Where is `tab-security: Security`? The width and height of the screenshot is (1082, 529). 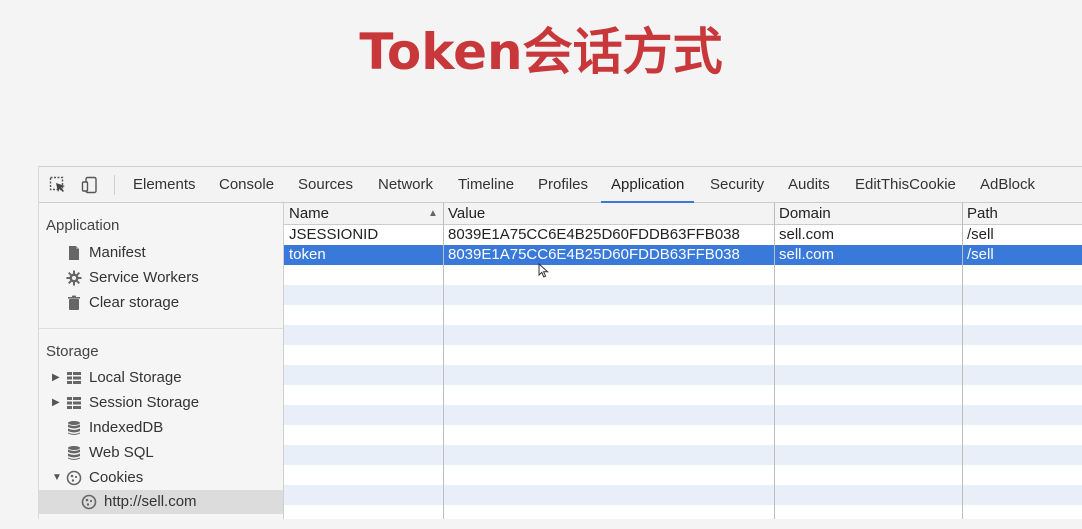
tab-security: Security is located at coordinates (737, 184).